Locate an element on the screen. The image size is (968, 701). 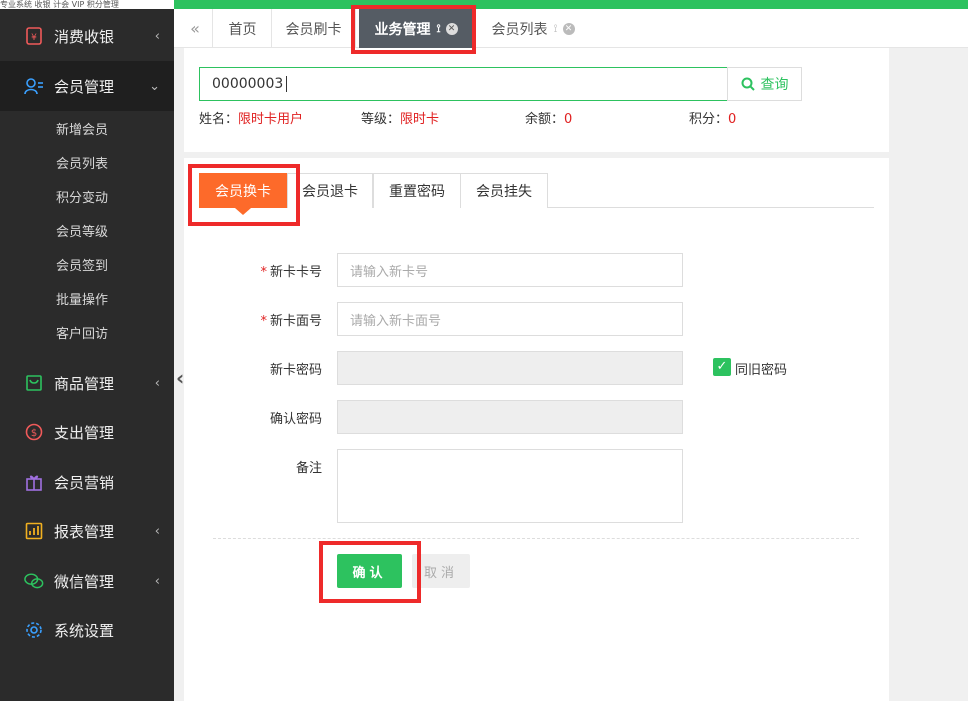
sidebar-subitem-checkin: 会员签到 is located at coordinates (82, 264).